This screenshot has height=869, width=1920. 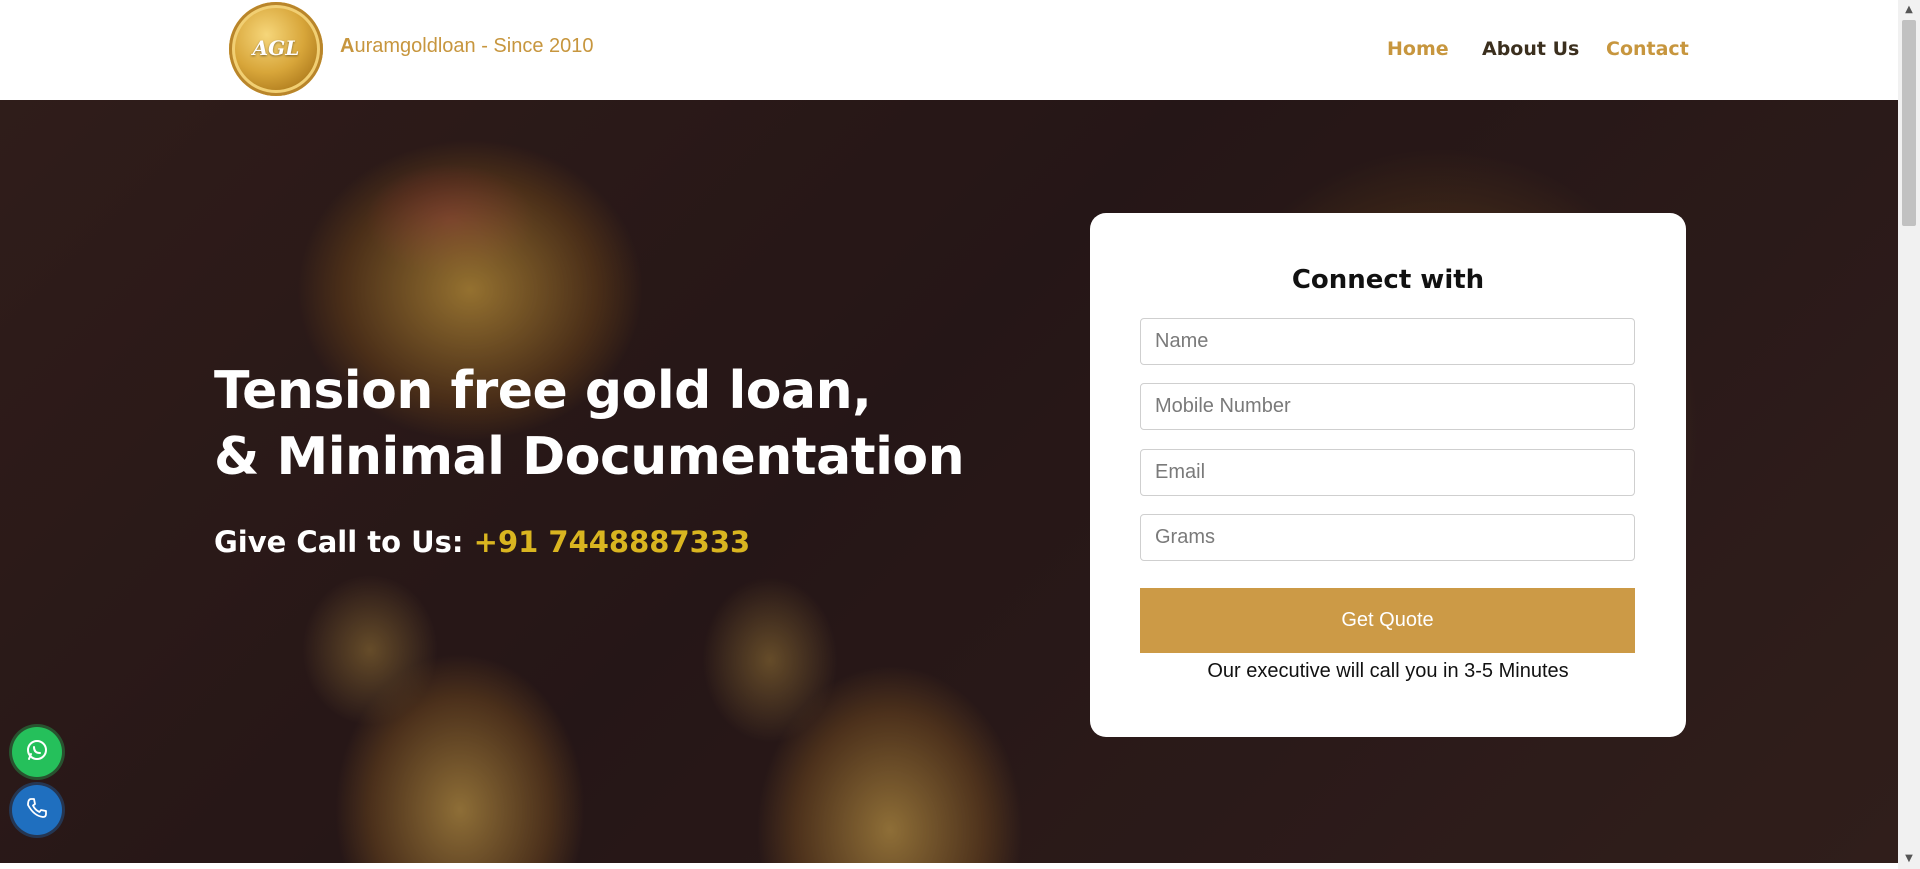 I want to click on scrollbar-thumb, so click(x=1909, y=123).